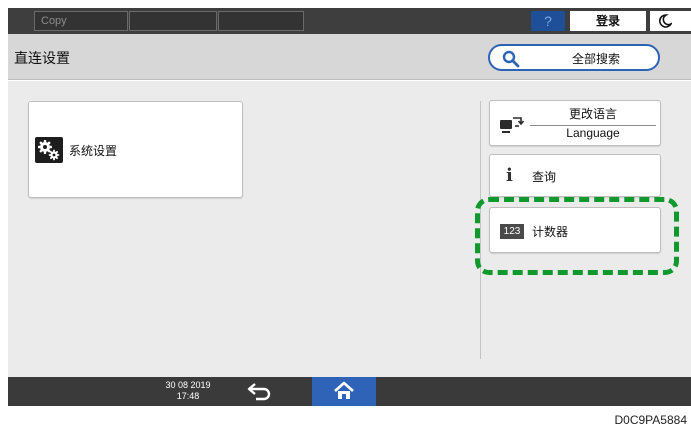  I want to click on home-button, so click(344, 391).